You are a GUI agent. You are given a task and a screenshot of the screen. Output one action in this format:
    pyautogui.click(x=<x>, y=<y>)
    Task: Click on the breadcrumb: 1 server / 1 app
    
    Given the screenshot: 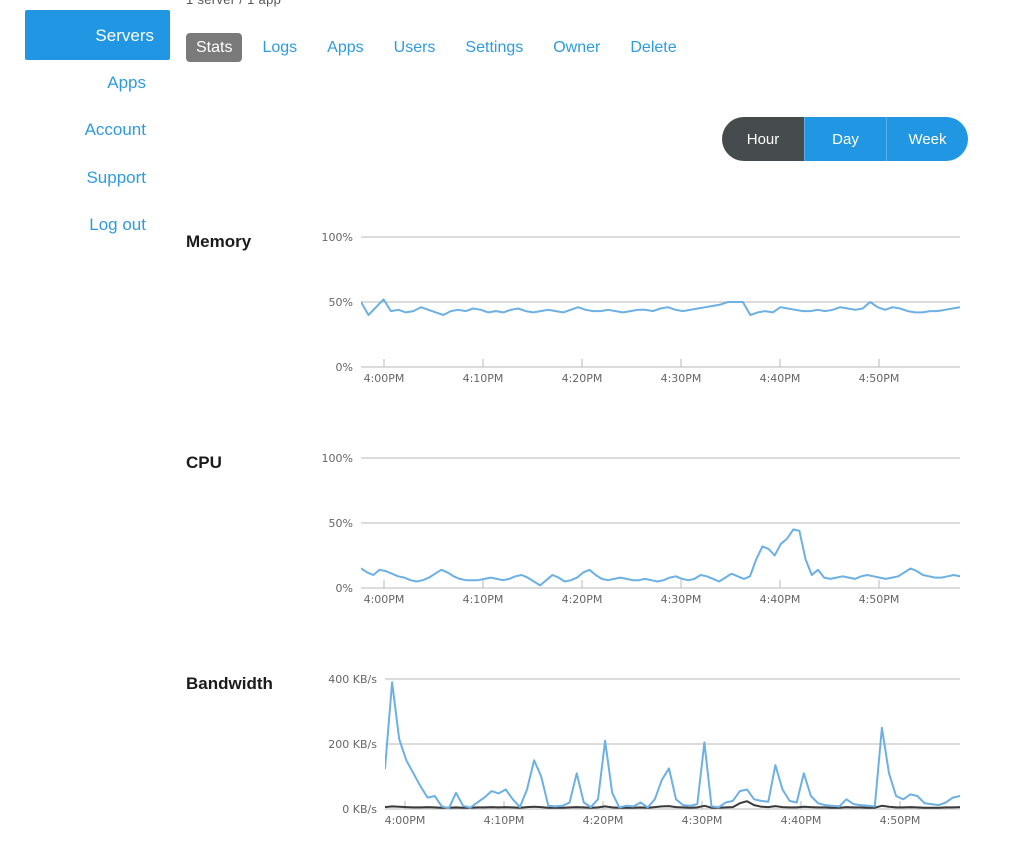 What is the action you would take?
    pyautogui.click(x=233, y=3)
    